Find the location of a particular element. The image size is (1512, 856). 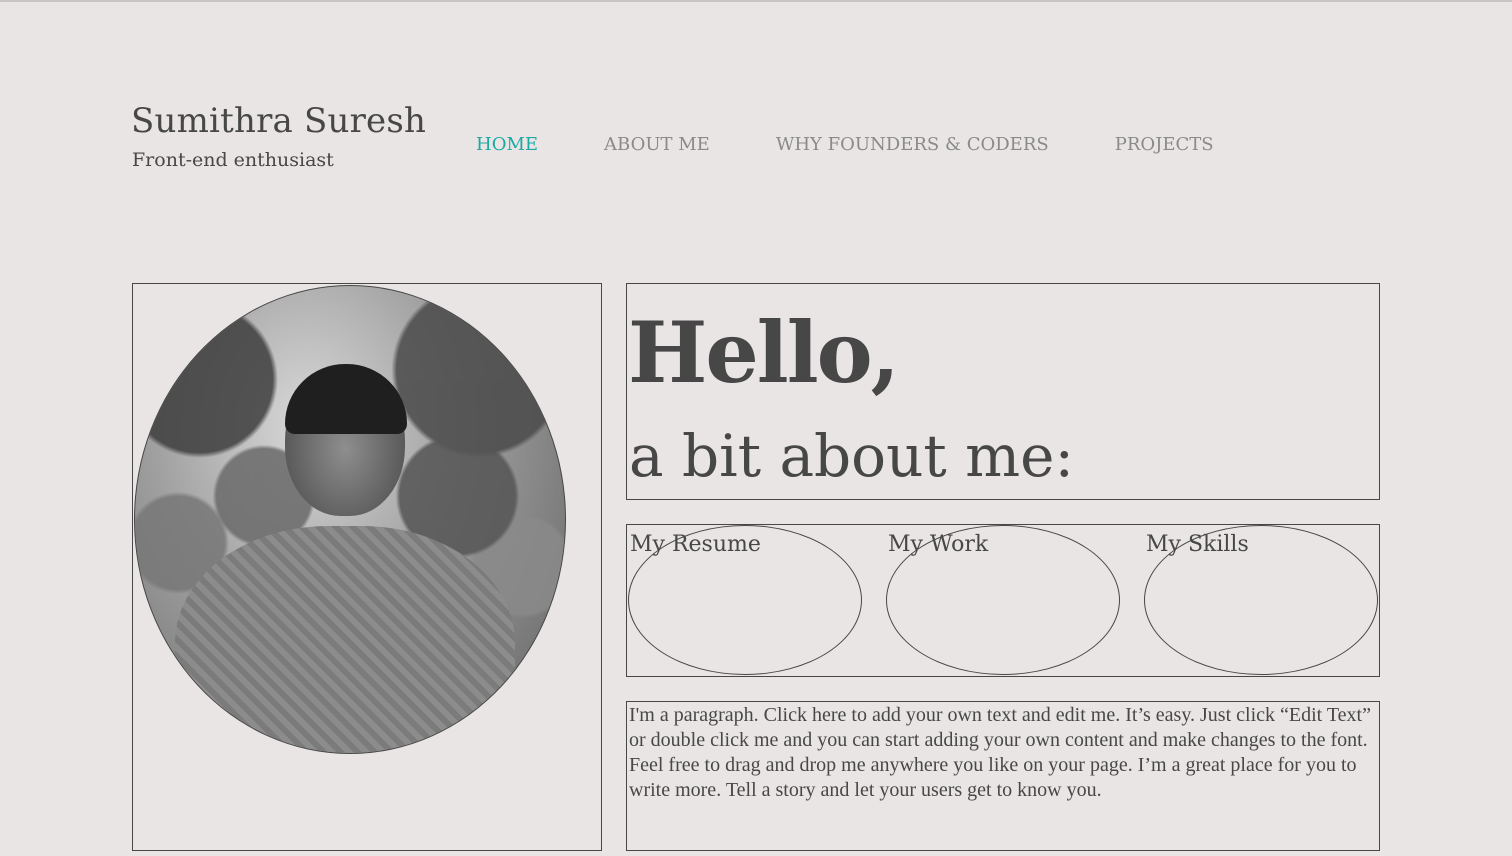

resume-link: My Resume is located at coordinates (695, 545).